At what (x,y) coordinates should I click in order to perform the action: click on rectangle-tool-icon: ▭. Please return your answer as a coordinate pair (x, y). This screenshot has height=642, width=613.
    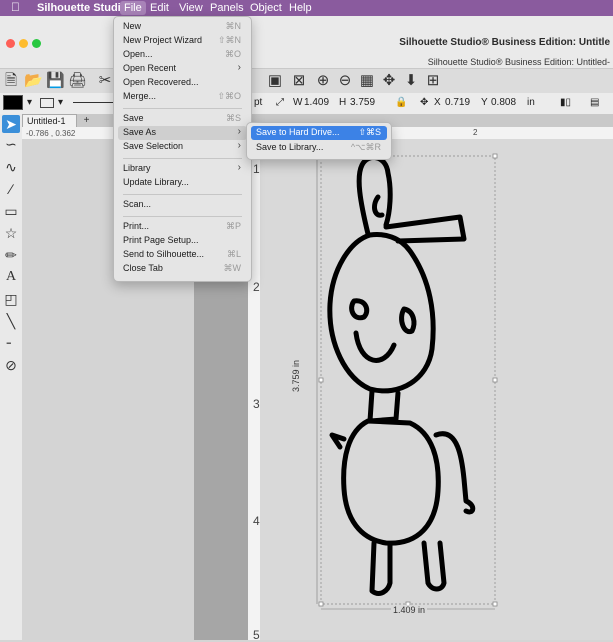
    Looking at the image, I should click on (11, 211).